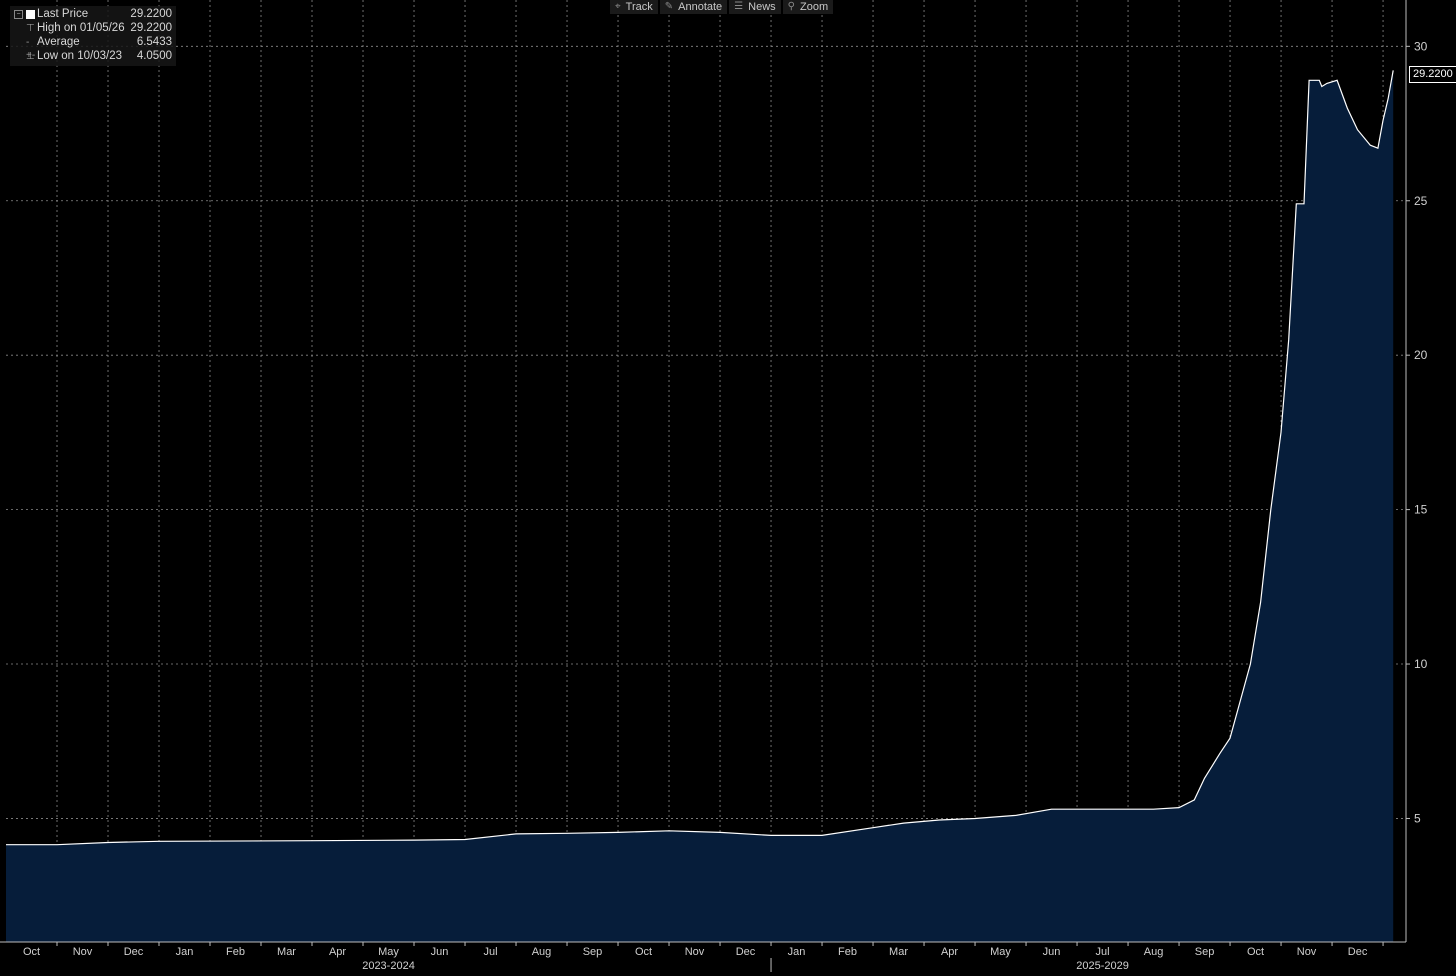  Describe the element at coordinates (1417, 818) in the screenshot. I see `y-tick-label: 5` at that location.